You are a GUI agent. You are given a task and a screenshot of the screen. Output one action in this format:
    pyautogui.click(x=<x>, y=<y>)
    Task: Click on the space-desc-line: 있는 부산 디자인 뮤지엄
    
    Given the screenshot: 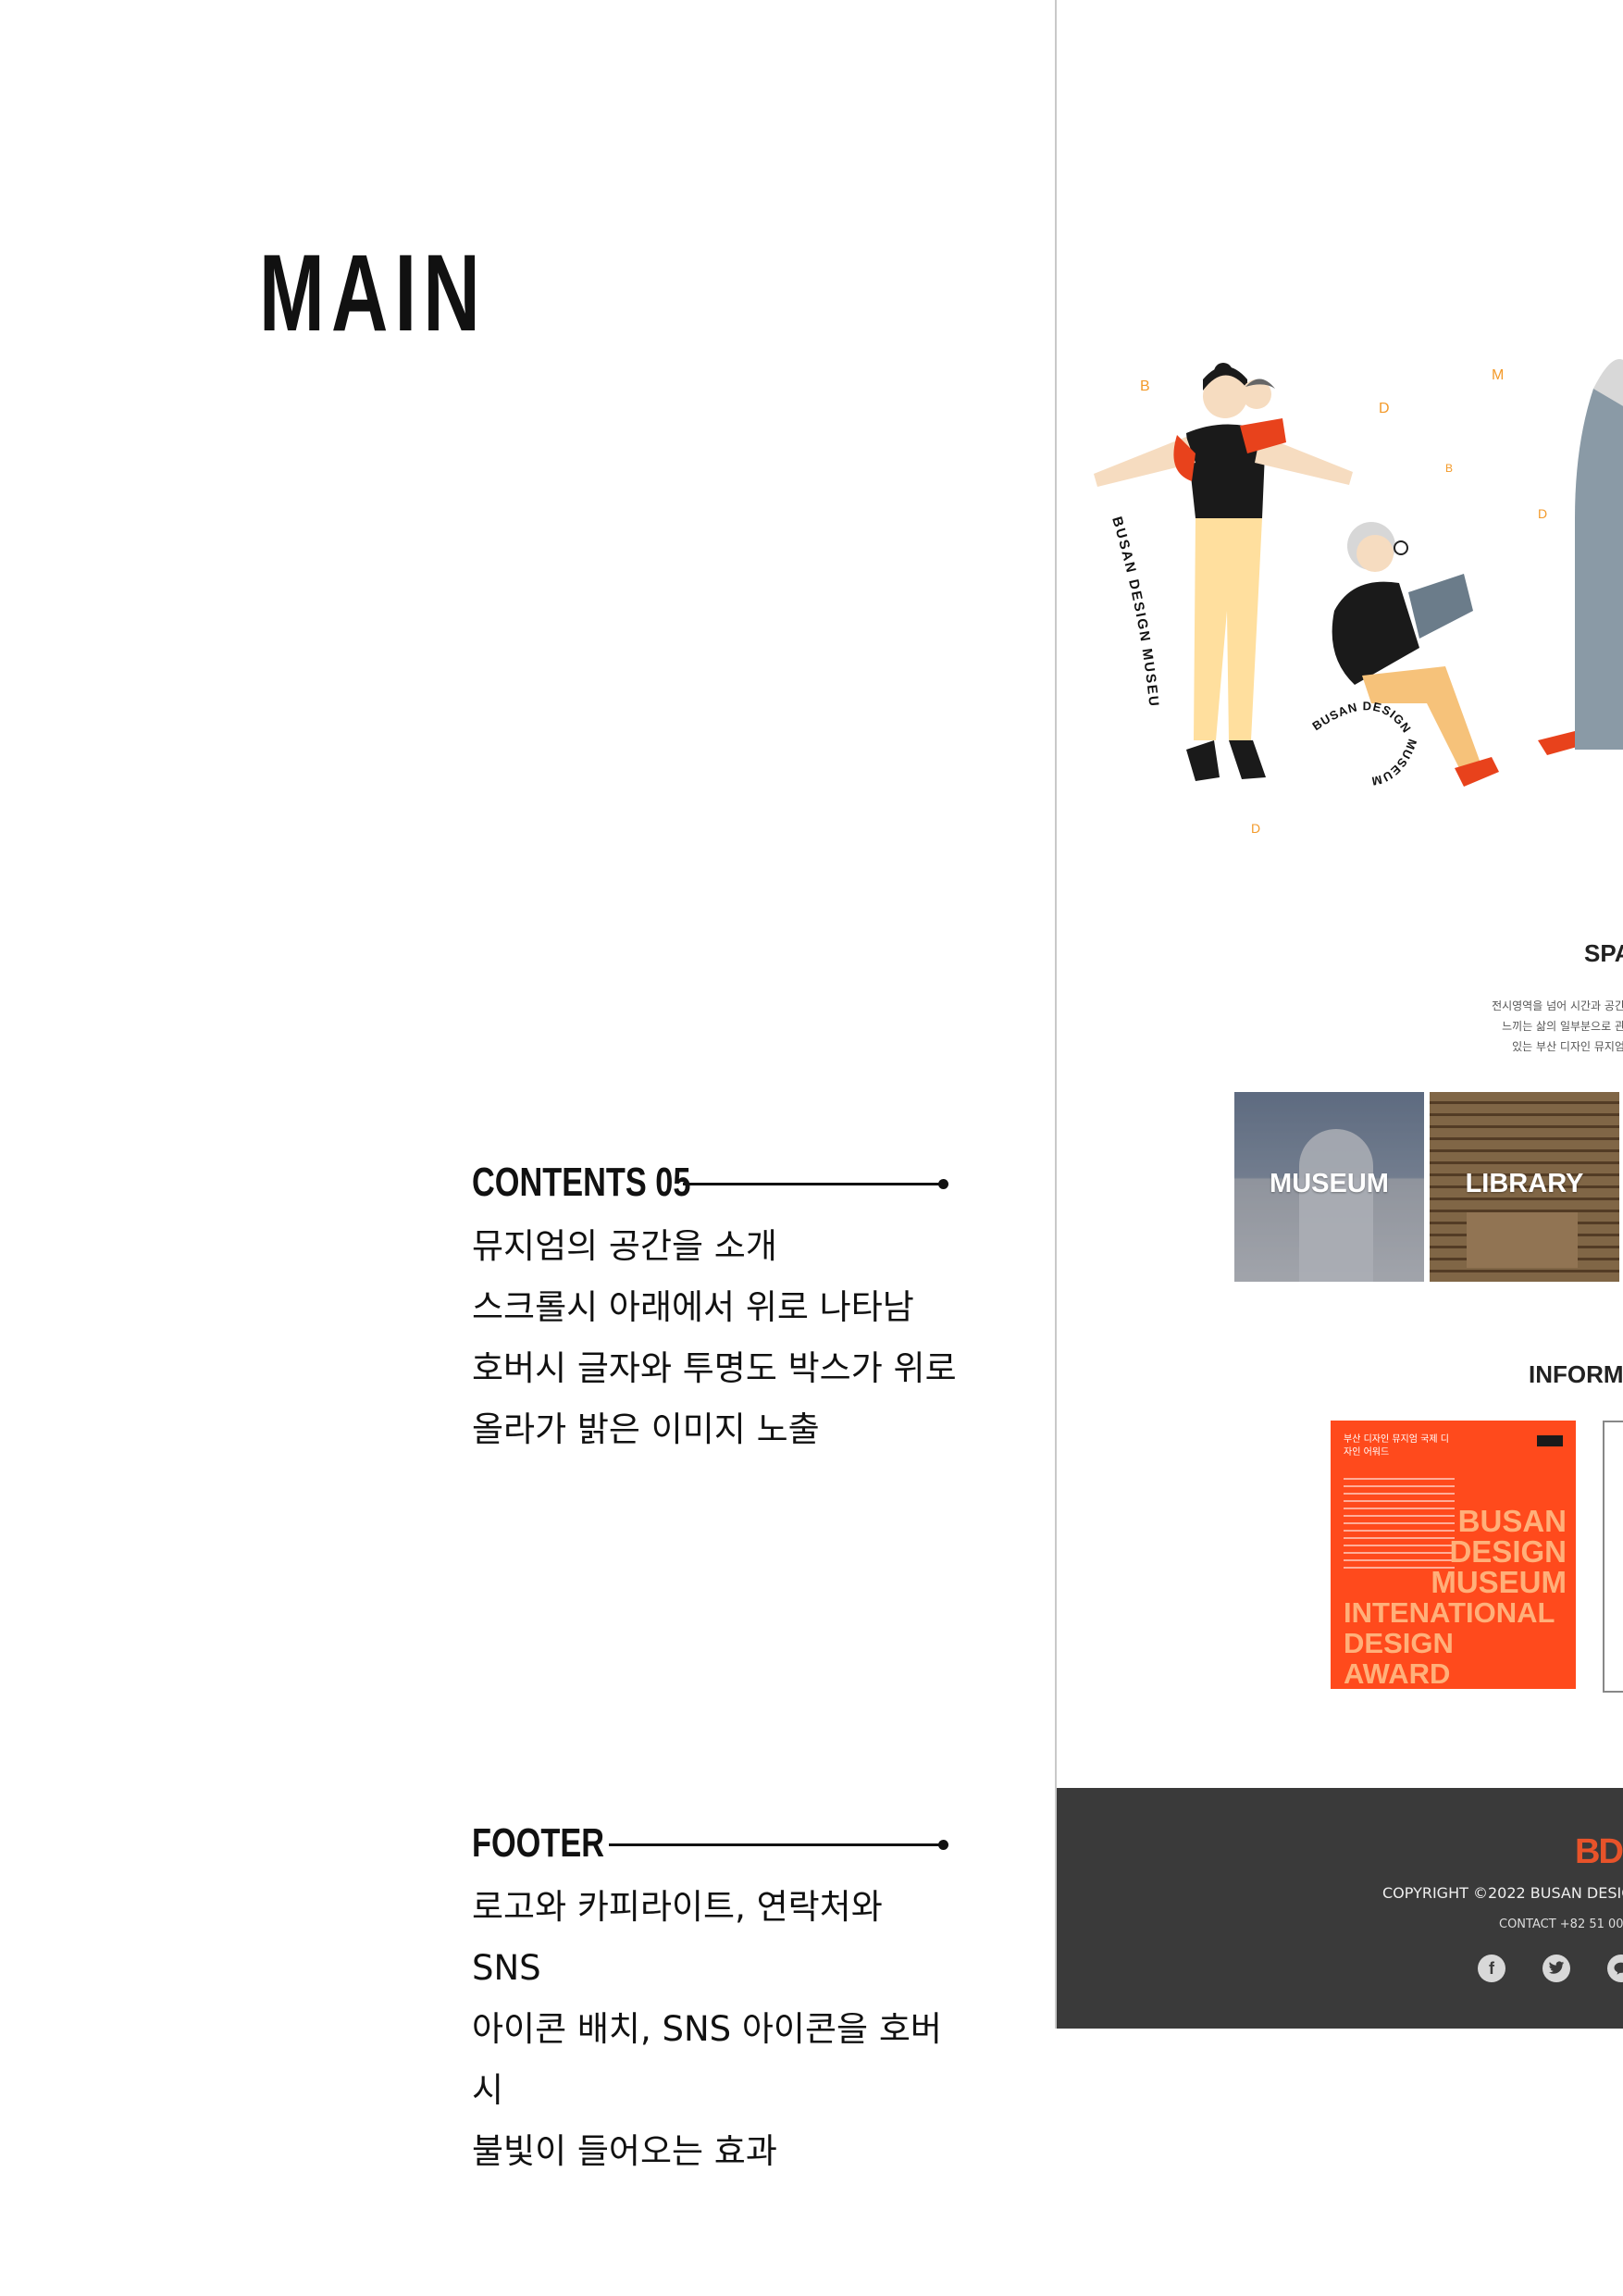 What is the action you would take?
    pyautogui.click(x=1567, y=1047)
    